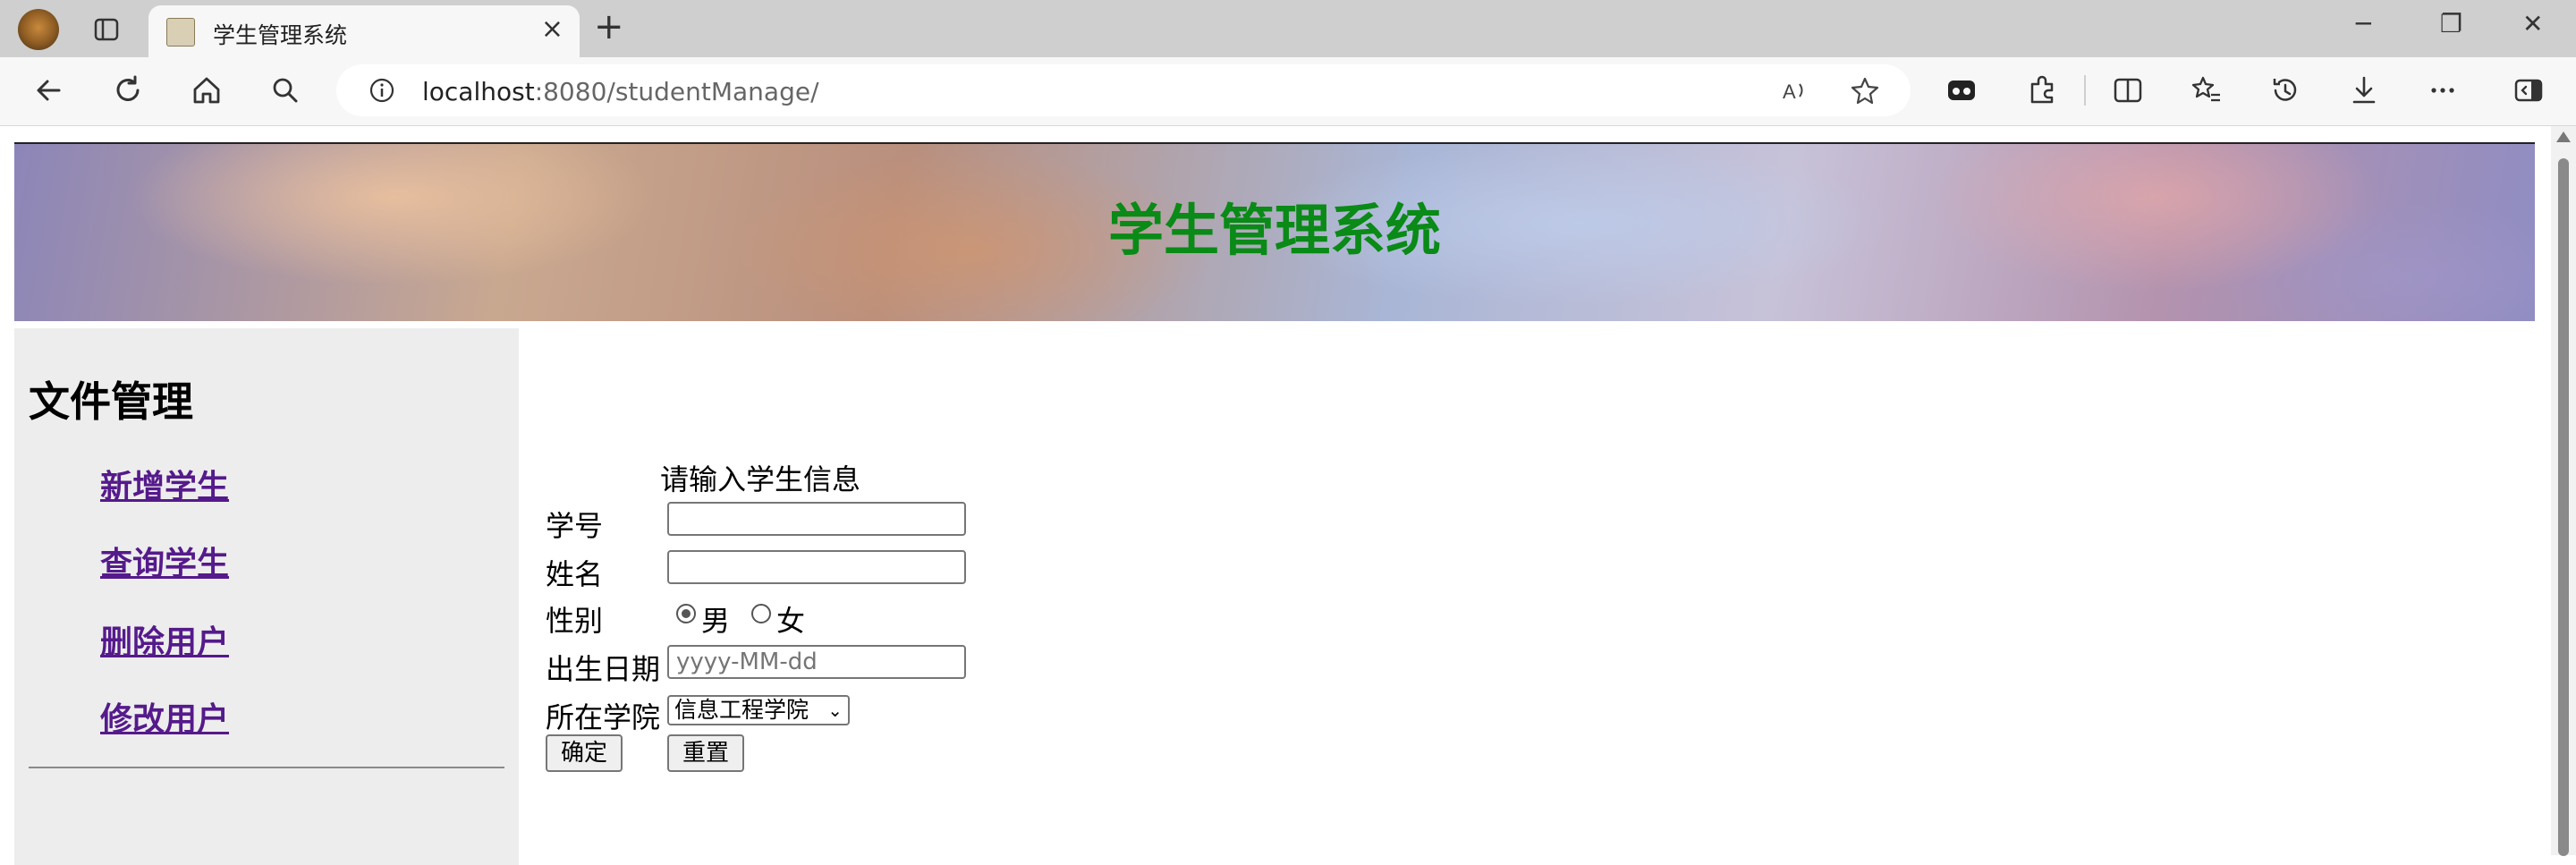 The image size is (2576, 865). I want to click on submit-button: 确定, so click(584, 753).